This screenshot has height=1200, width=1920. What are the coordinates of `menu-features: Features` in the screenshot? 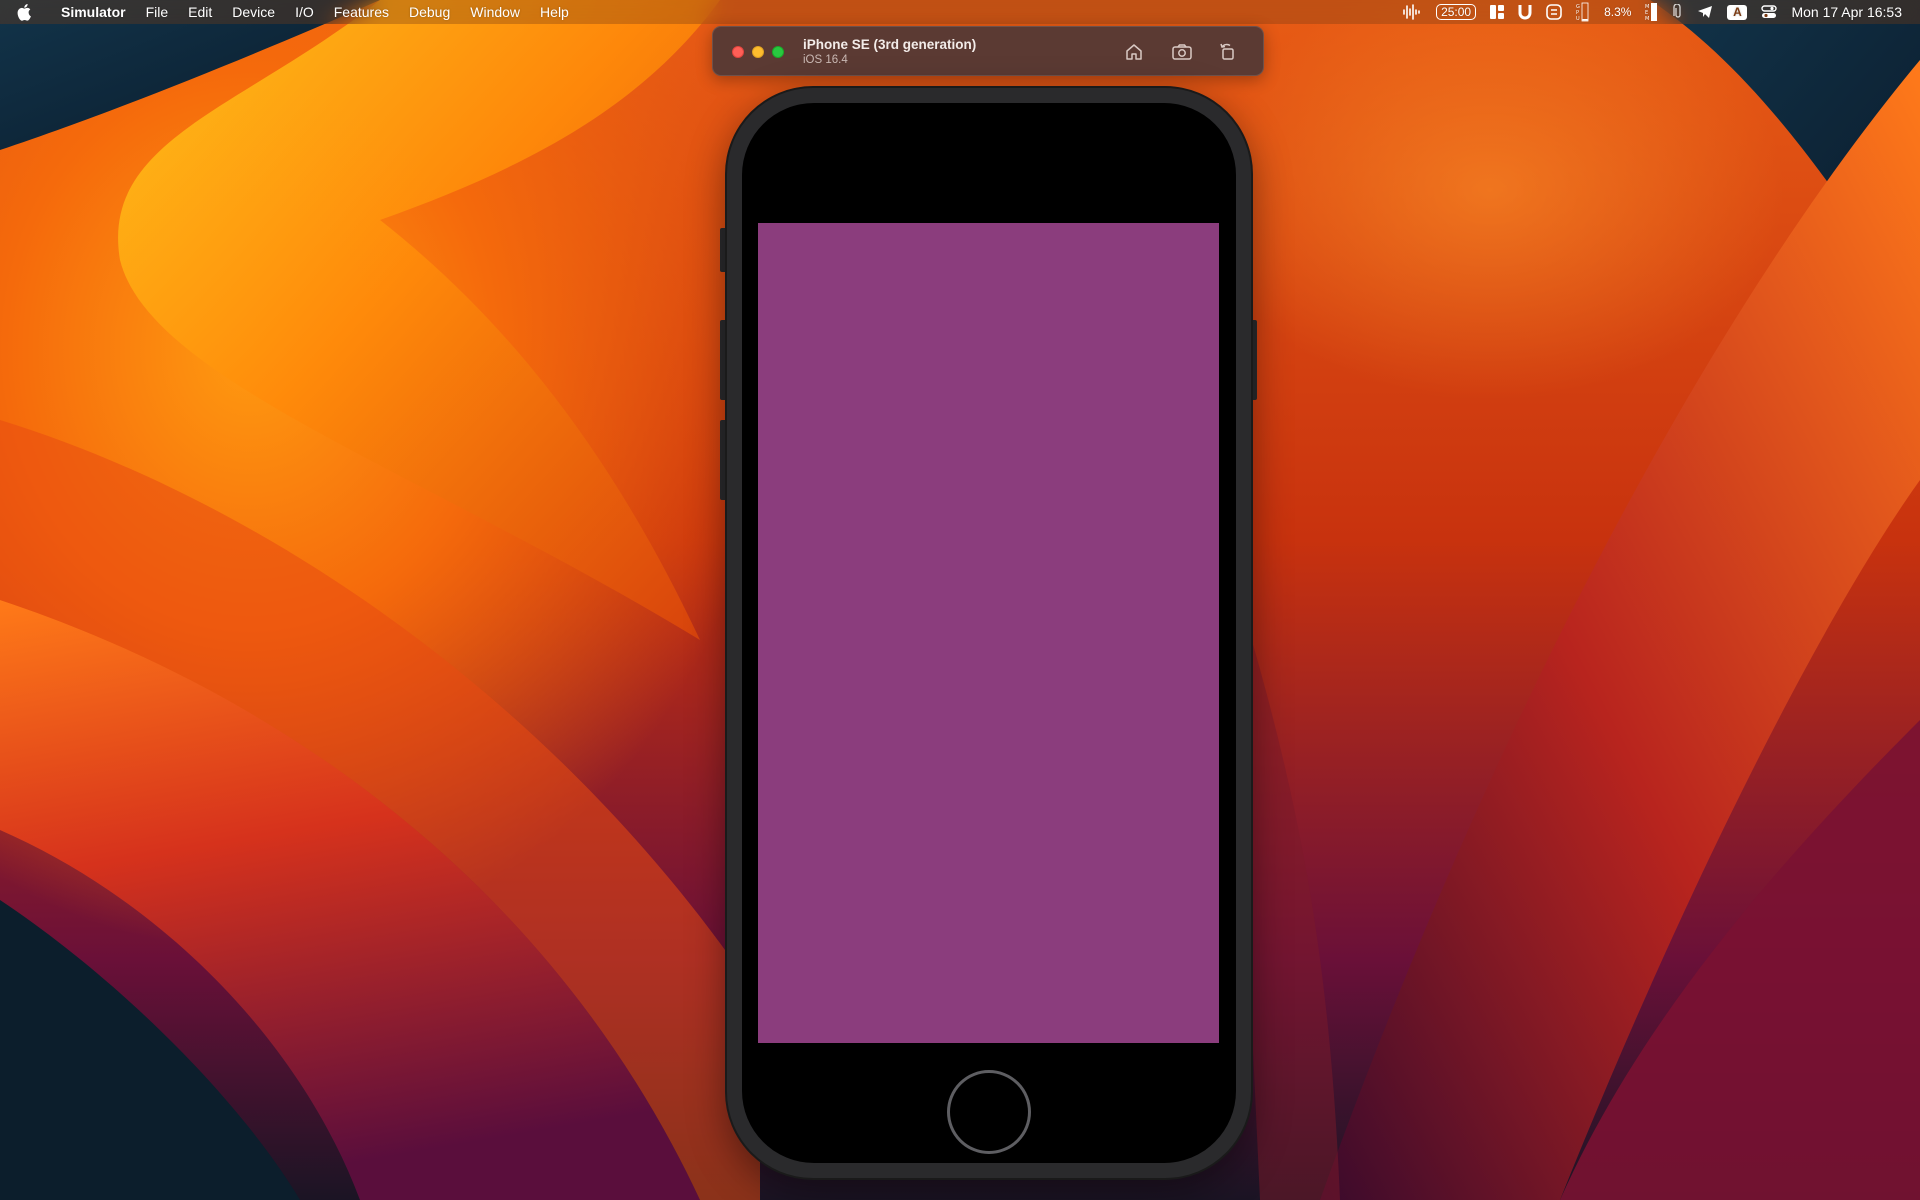 It's located at (361, 12).